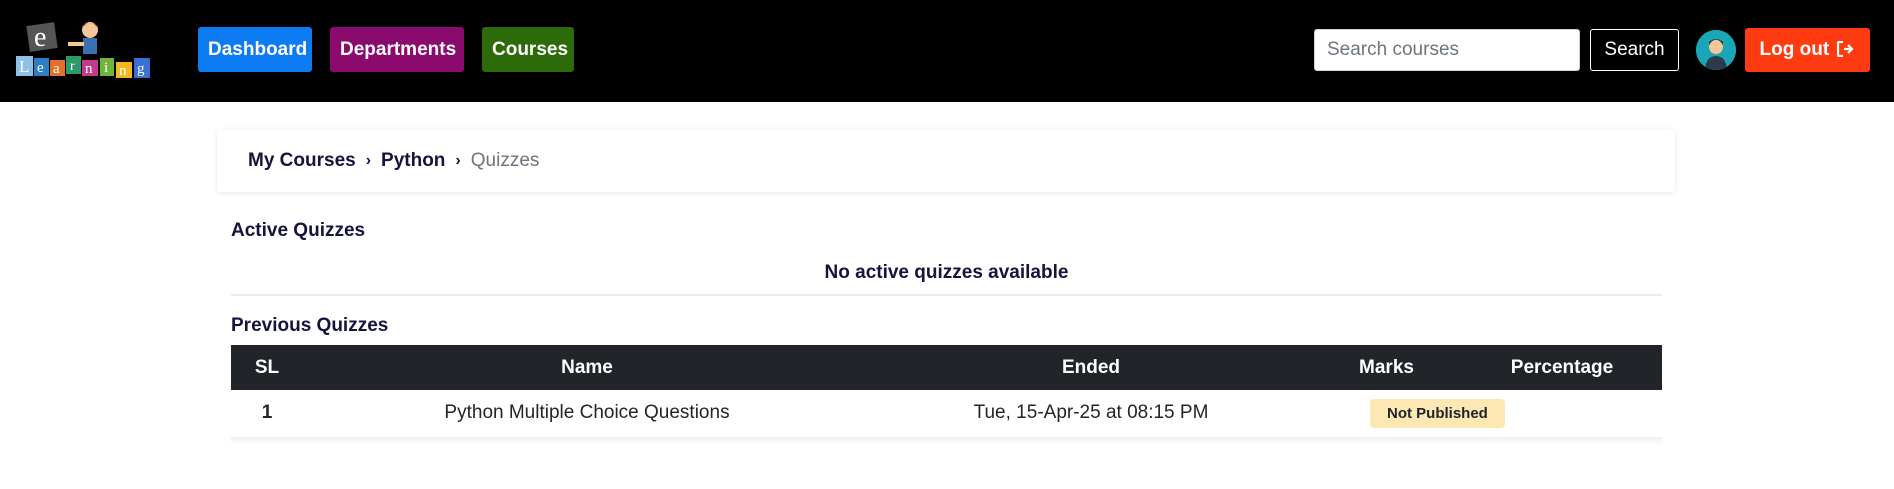 The height and width of the screenshot is (489, 1894). Describe the element at coordinates (528, 49) in the screenshot. I see `courses-button: Courses` at that location.